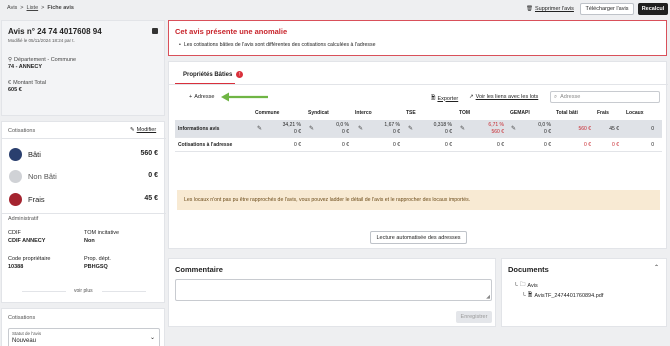 This screenshot has width=670, height=346. What do you see at coordinates (244, 97) in the screenshot?
I see `arrow-pointer-icon` at bounding box center [244, 97].